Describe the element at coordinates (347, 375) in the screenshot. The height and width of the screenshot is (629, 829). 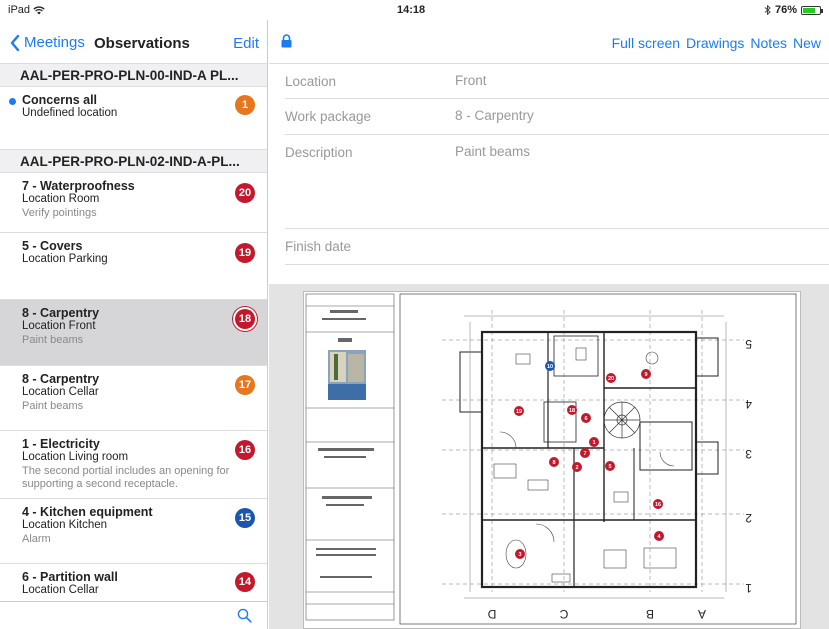
I see `building-photo` at that location.